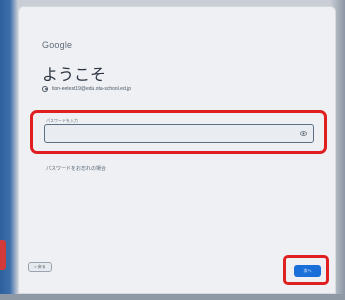 The height and width of the screenshot is (300, 345). What do you see at coordinates (74, 74) in the screenshot?
I see `page-title: ようこそ` at bounding box center [74, 74].